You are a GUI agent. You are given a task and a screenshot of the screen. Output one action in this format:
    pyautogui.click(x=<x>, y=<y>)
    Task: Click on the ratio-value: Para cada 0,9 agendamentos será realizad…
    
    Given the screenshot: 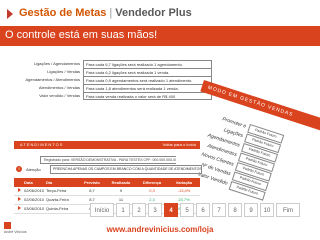 What is the action you would take?
    pyautogui.click(x=147, y=80)
    